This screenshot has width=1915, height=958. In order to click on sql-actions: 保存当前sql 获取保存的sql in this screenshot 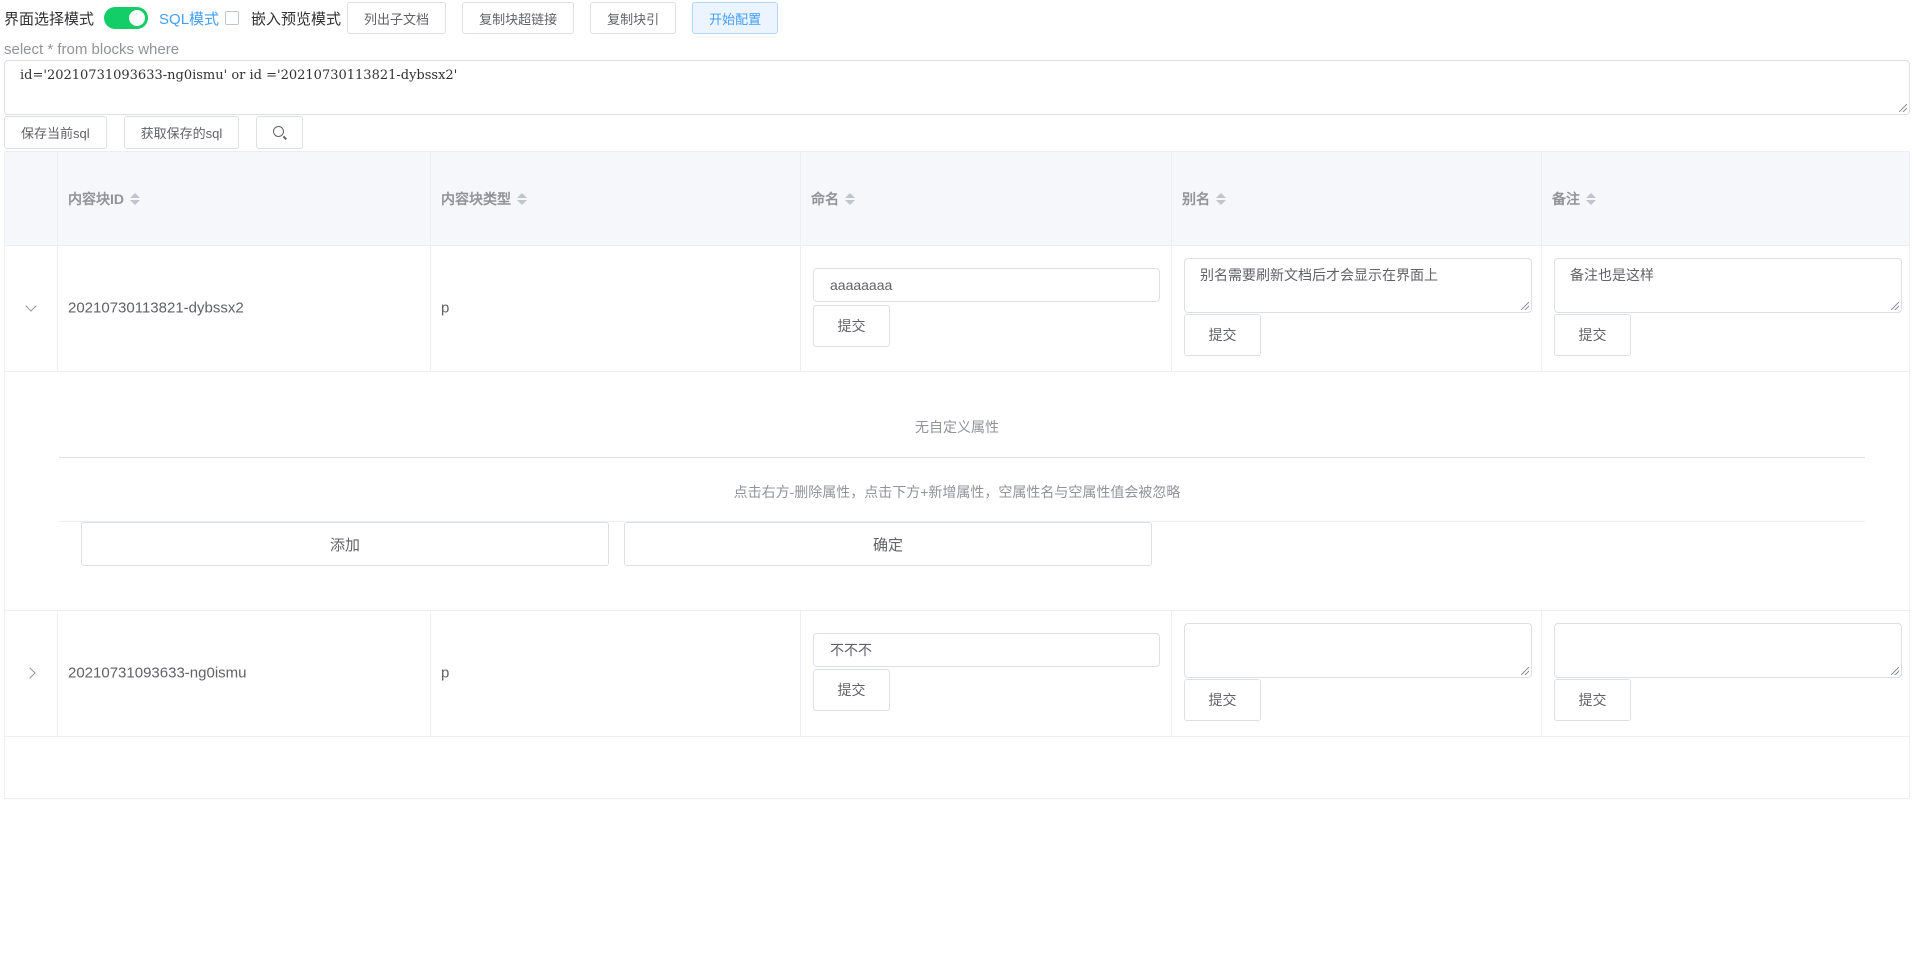, I will do `click(154, 132)`.